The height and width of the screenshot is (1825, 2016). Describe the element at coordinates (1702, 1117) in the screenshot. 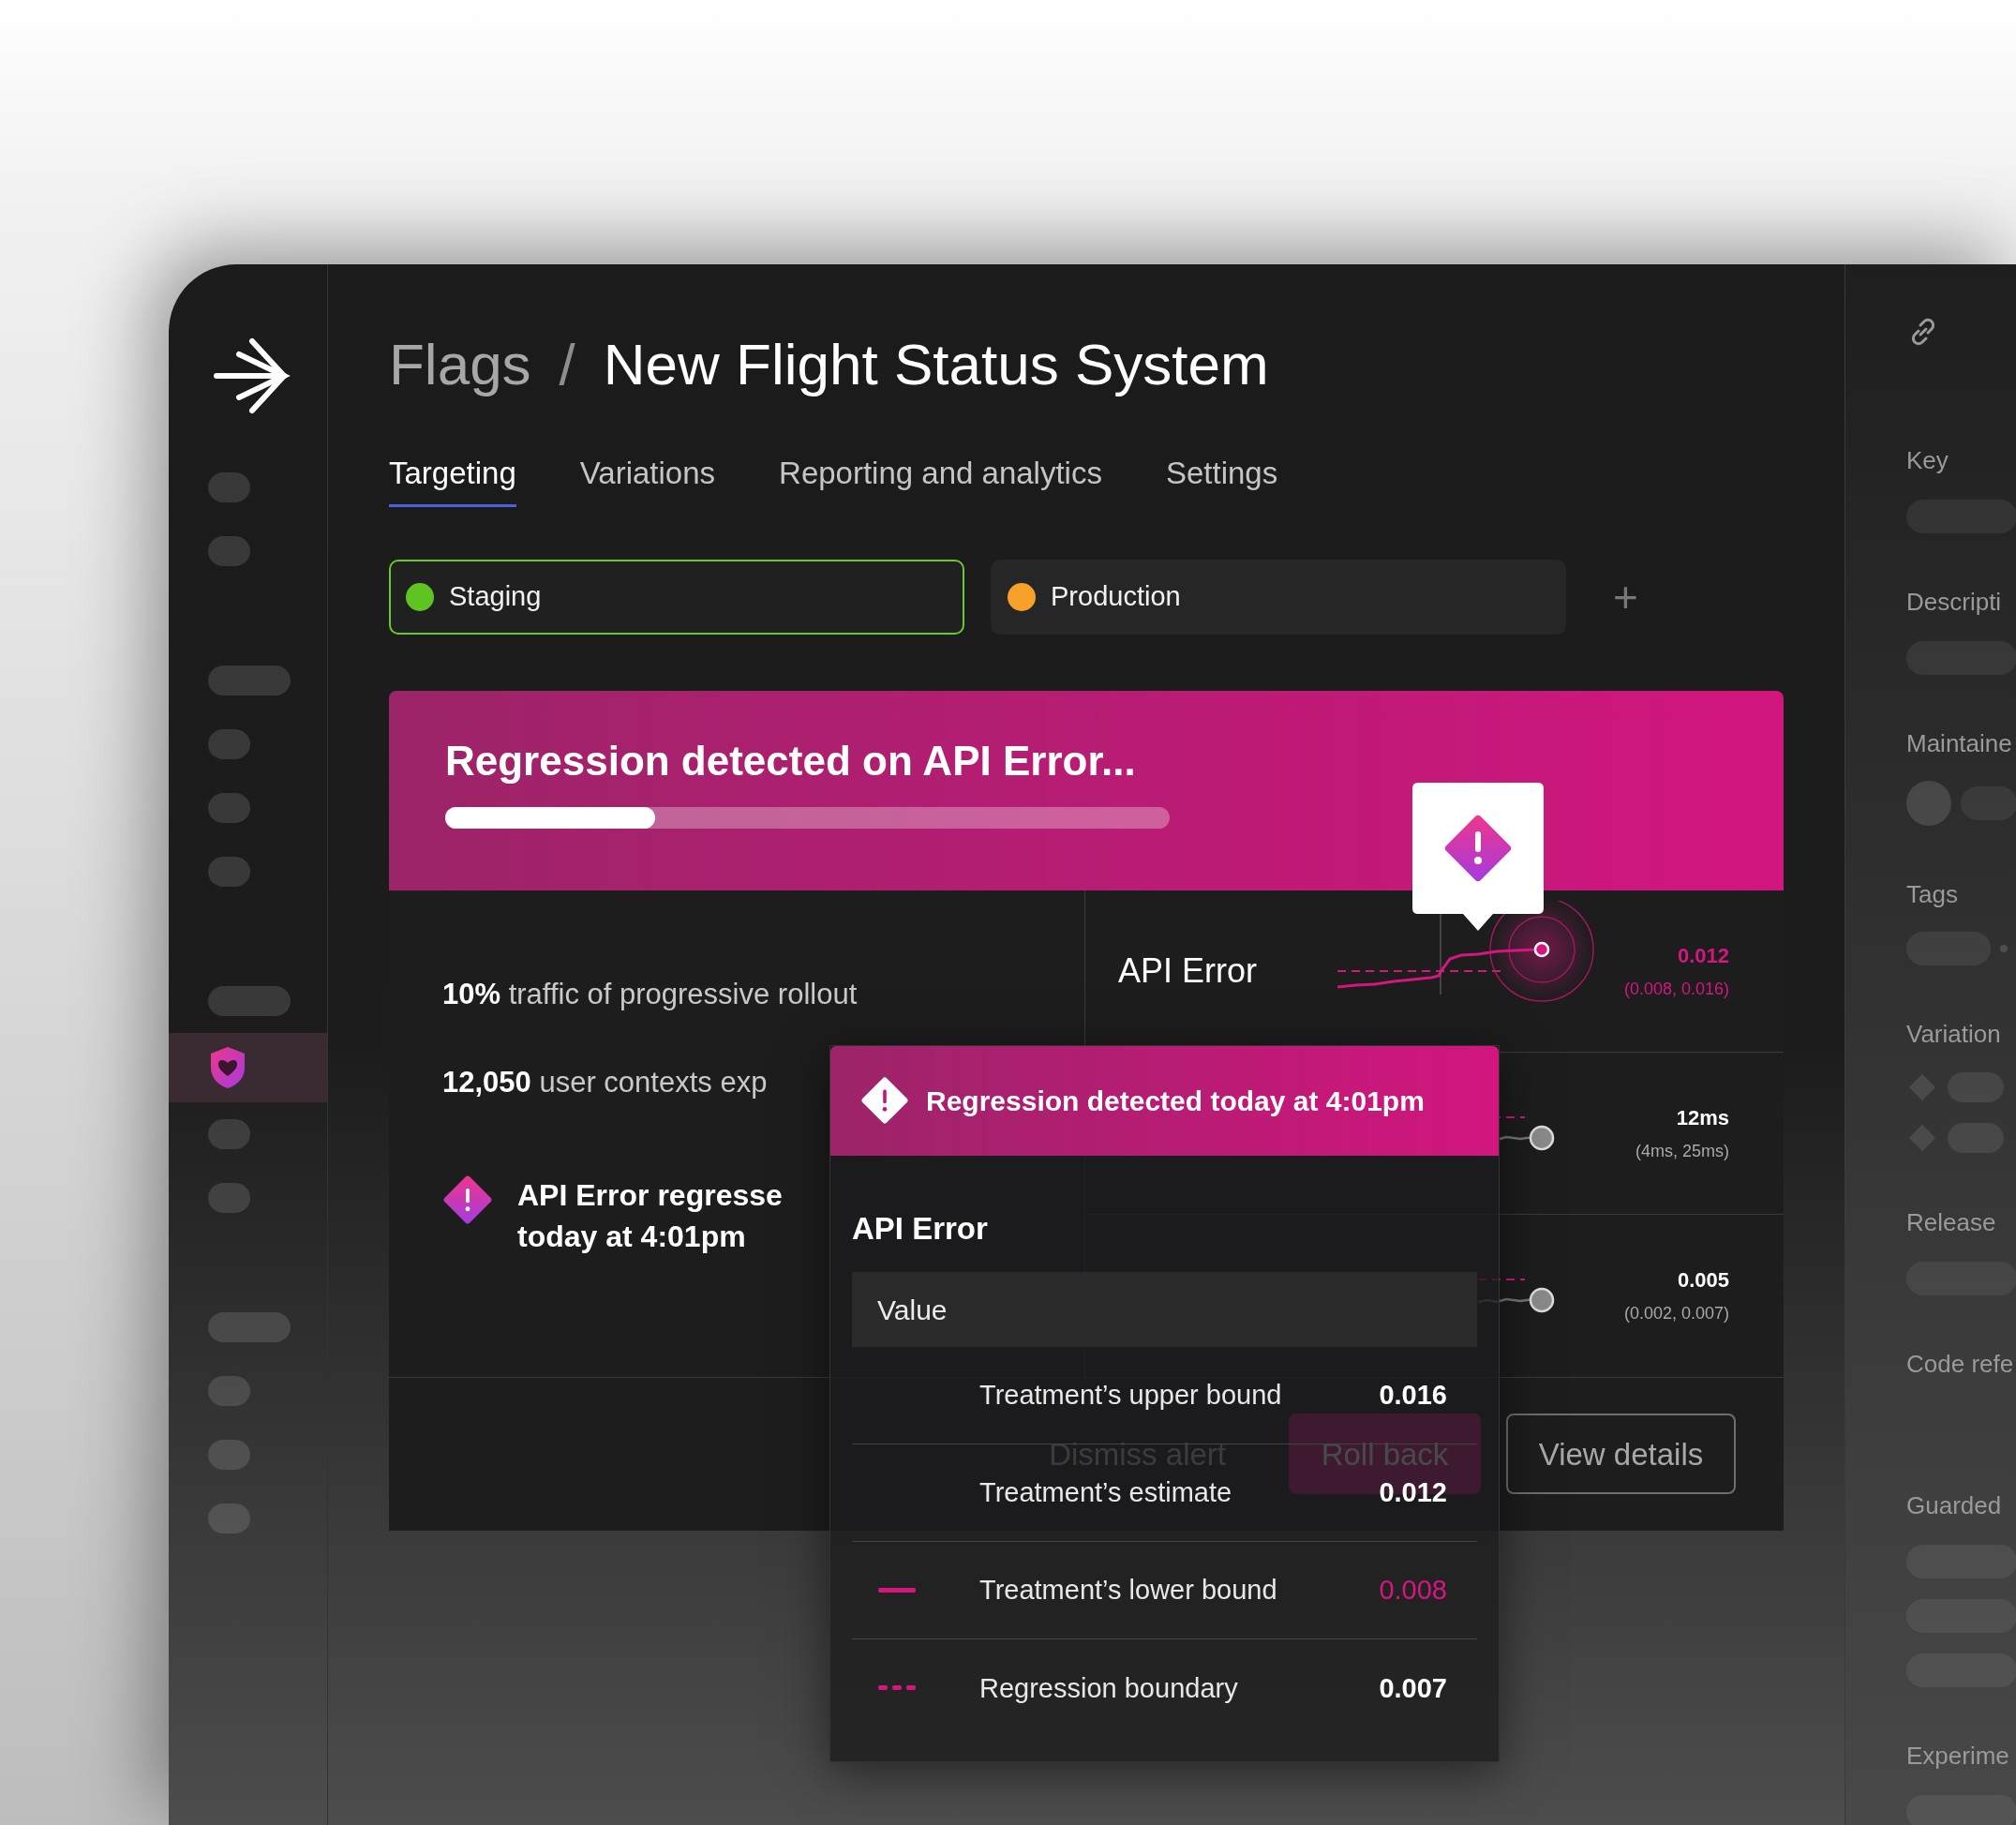

I see `metric-value: 12ms` at that location.